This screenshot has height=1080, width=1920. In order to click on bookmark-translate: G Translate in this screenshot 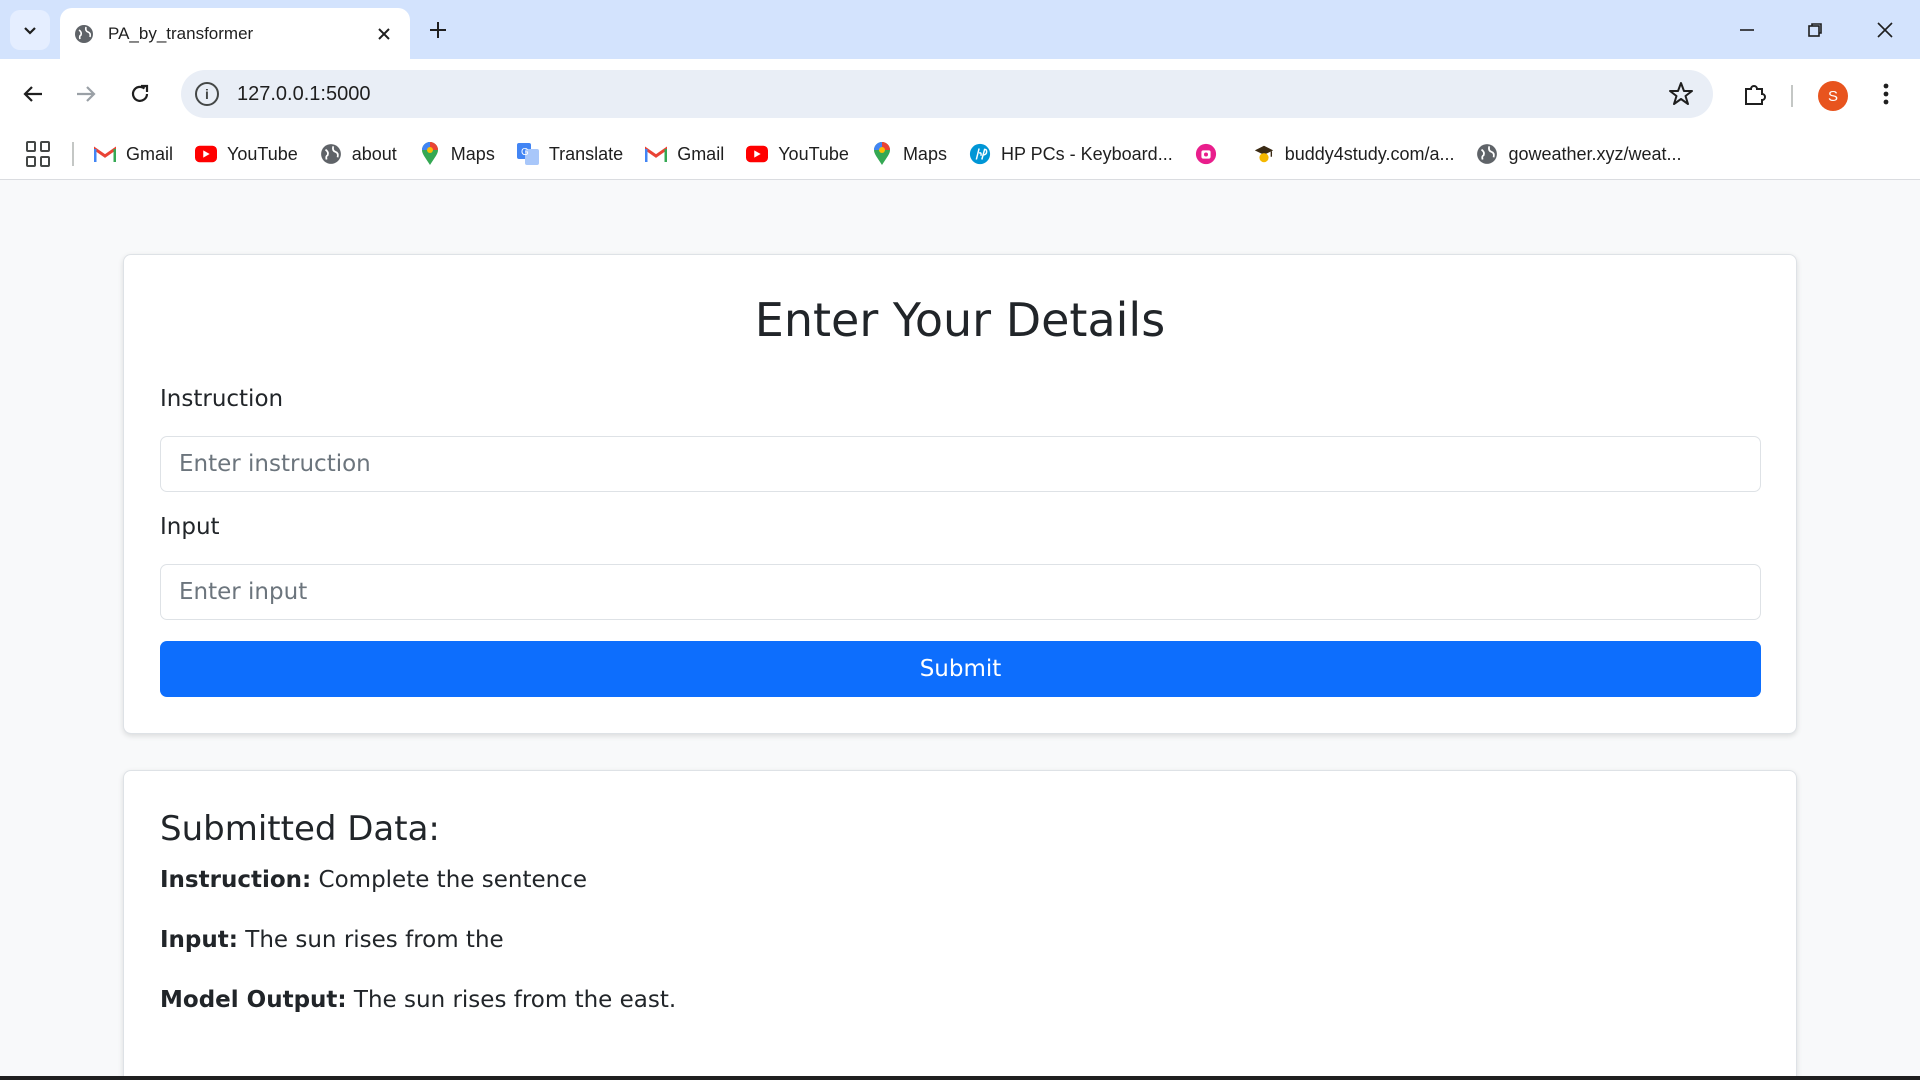, I will do `click(570, 154)`.